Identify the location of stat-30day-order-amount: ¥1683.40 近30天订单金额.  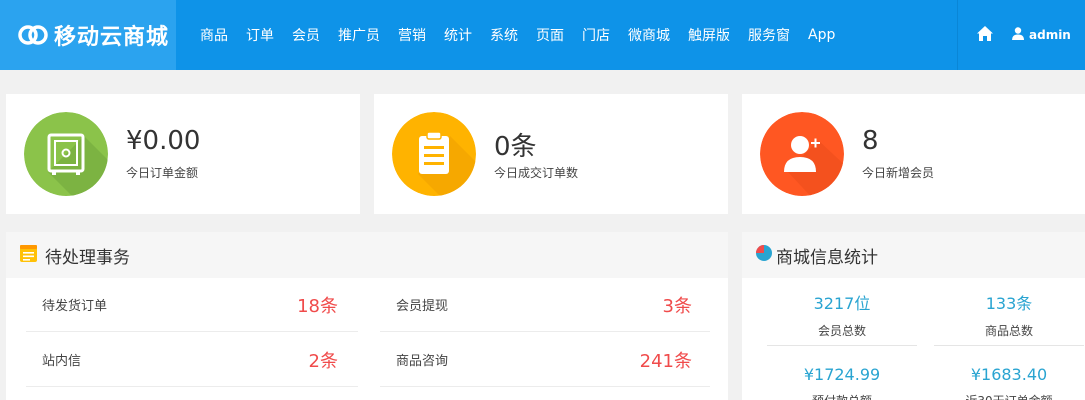
(1009, 382).